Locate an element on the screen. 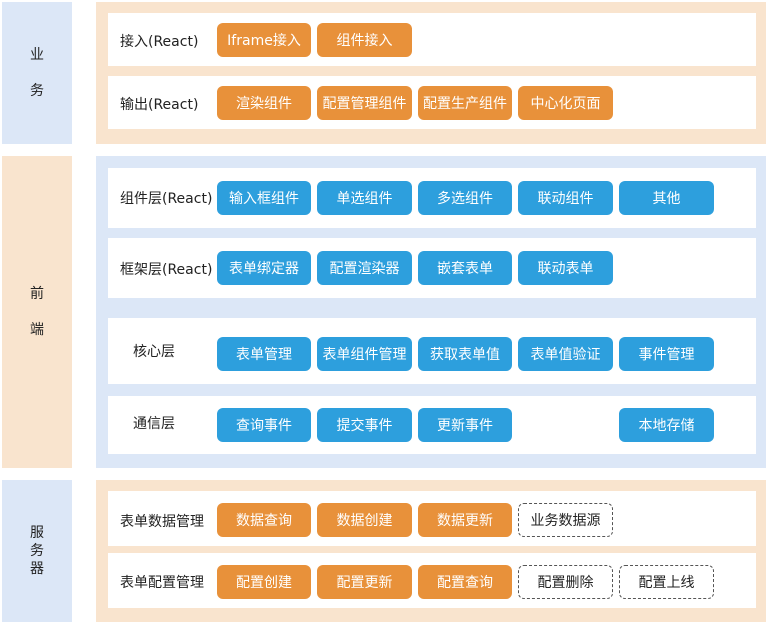  chip-update-event: 更新事件 is located at coordinates (465, 425).